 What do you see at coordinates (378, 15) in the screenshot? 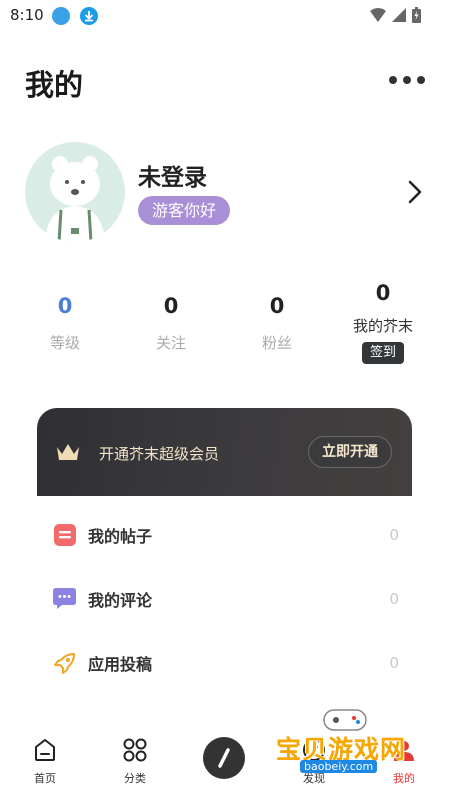
I see `wifi-icon` at bounding box center [378, 15].